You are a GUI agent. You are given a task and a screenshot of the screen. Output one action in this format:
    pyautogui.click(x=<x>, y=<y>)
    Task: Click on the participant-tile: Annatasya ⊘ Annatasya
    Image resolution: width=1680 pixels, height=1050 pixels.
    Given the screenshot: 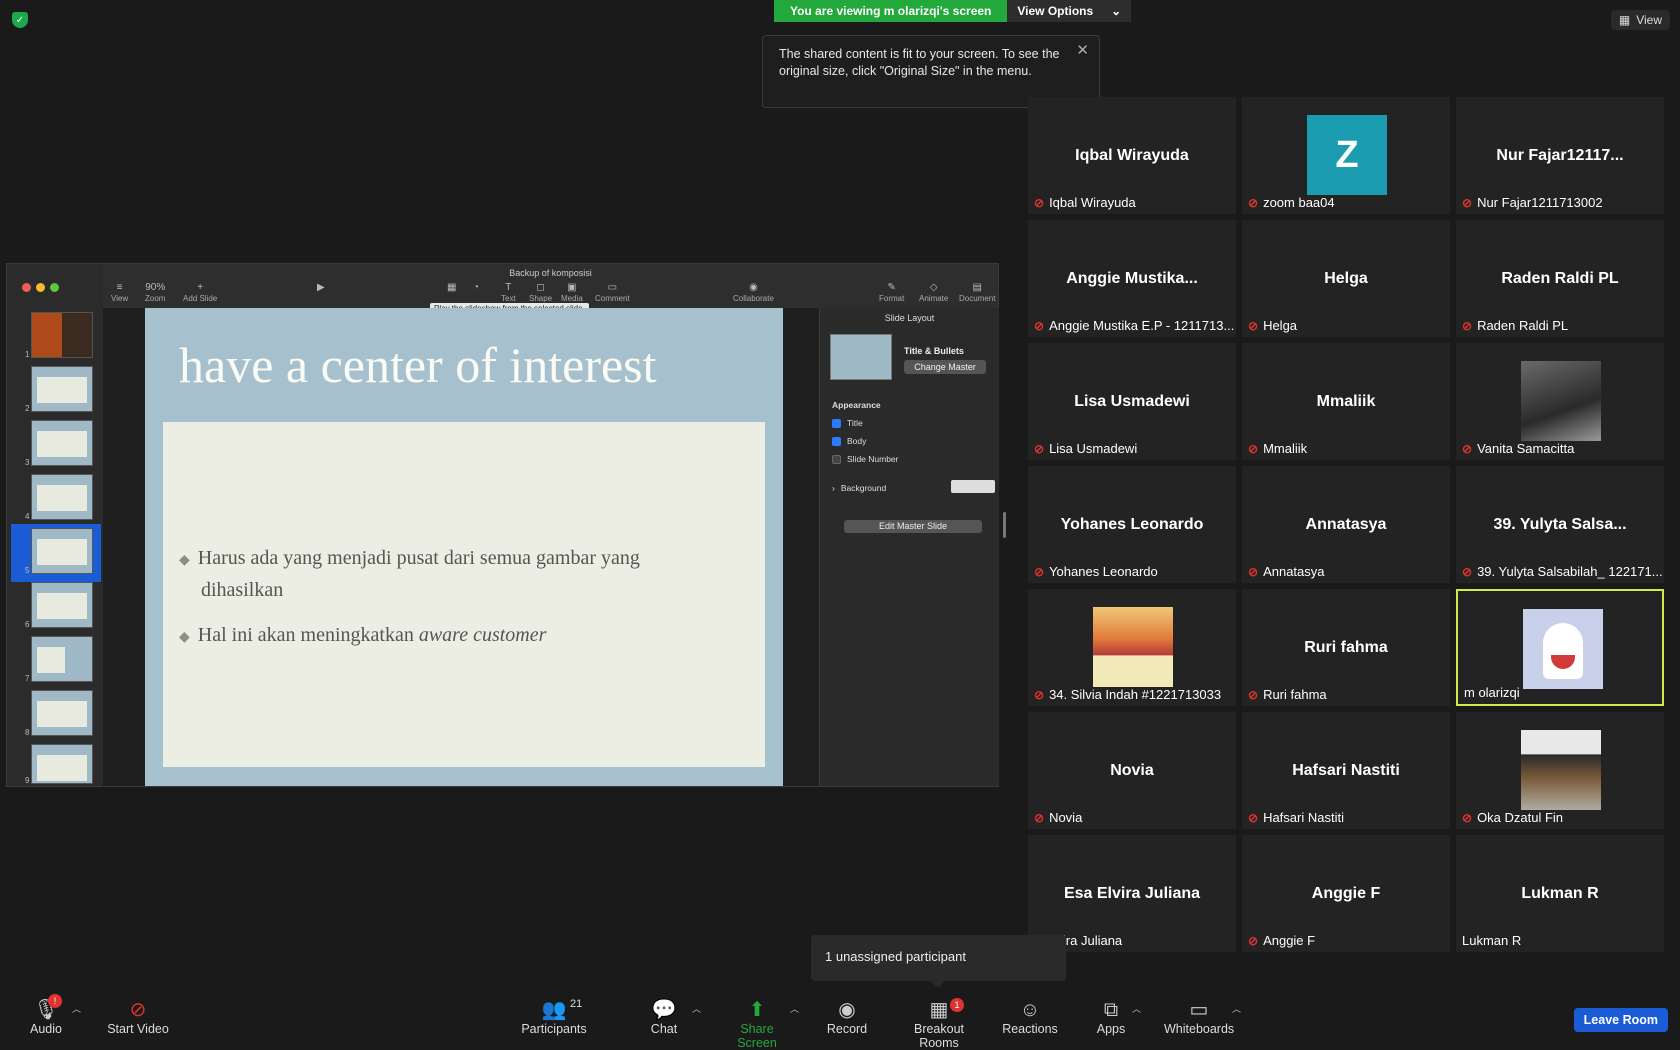 What is the action you would take?
    pyautogui.click(x=1346, y=524)
    